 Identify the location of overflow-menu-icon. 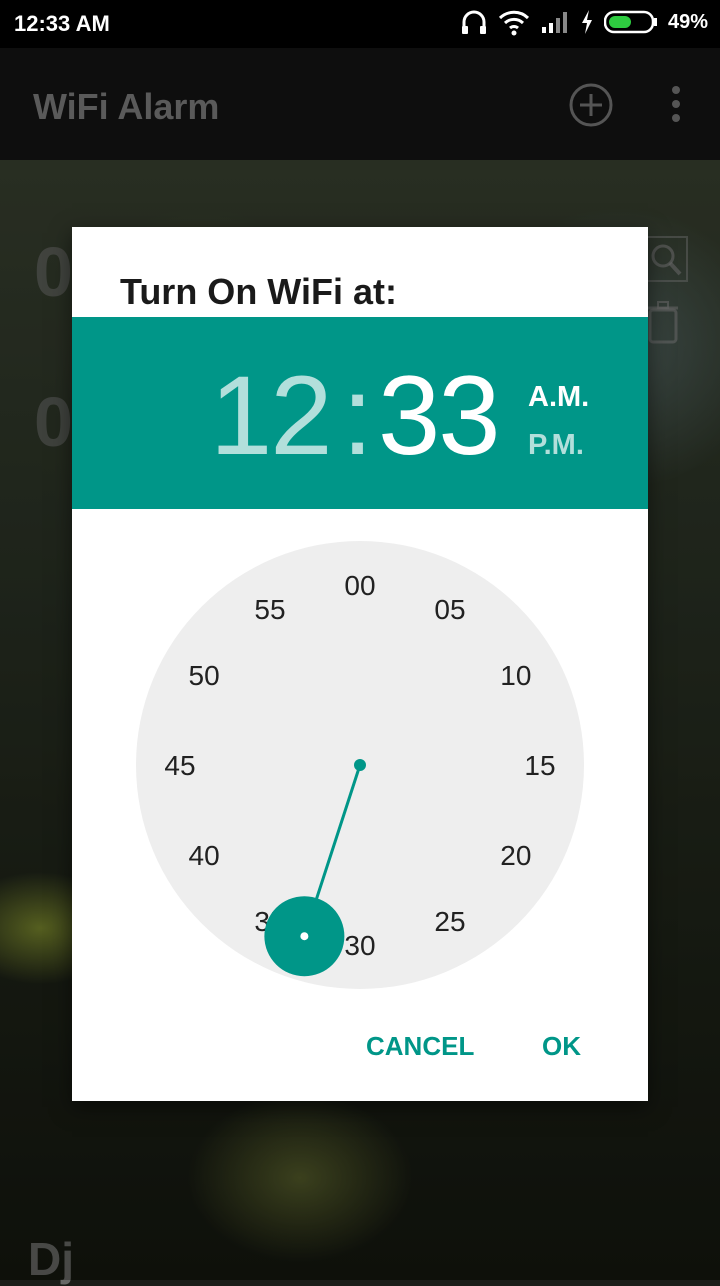
(676, 104).